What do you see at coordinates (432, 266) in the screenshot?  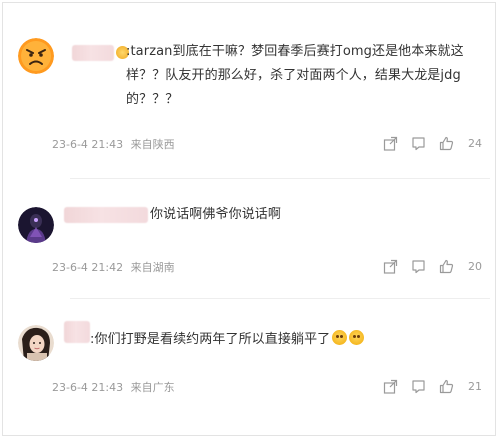 I see `comment-actions: 20` at bounding box center [432, 266].